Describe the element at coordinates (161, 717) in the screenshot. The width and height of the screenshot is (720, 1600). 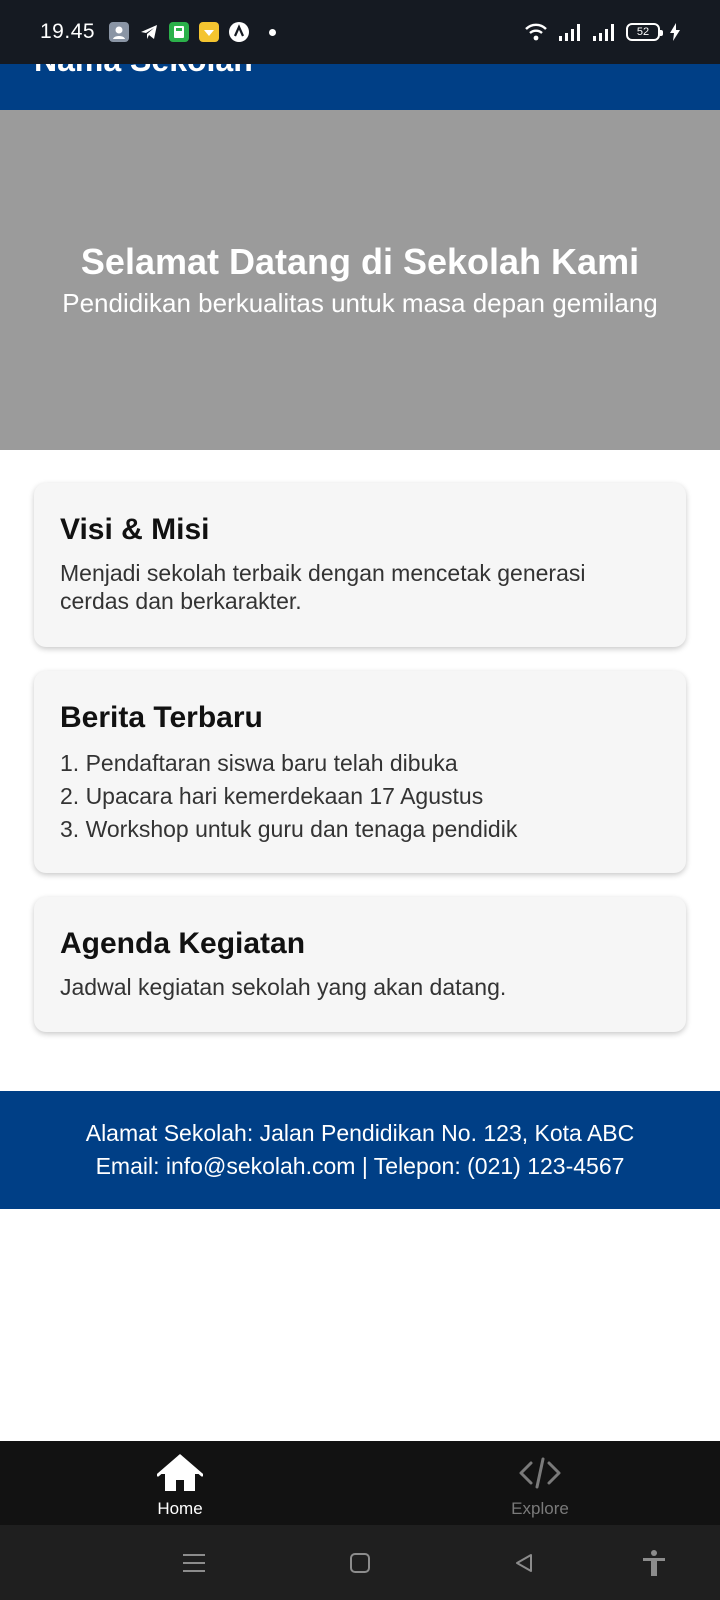
I see `card-title: Berita Terbaru` at that location.